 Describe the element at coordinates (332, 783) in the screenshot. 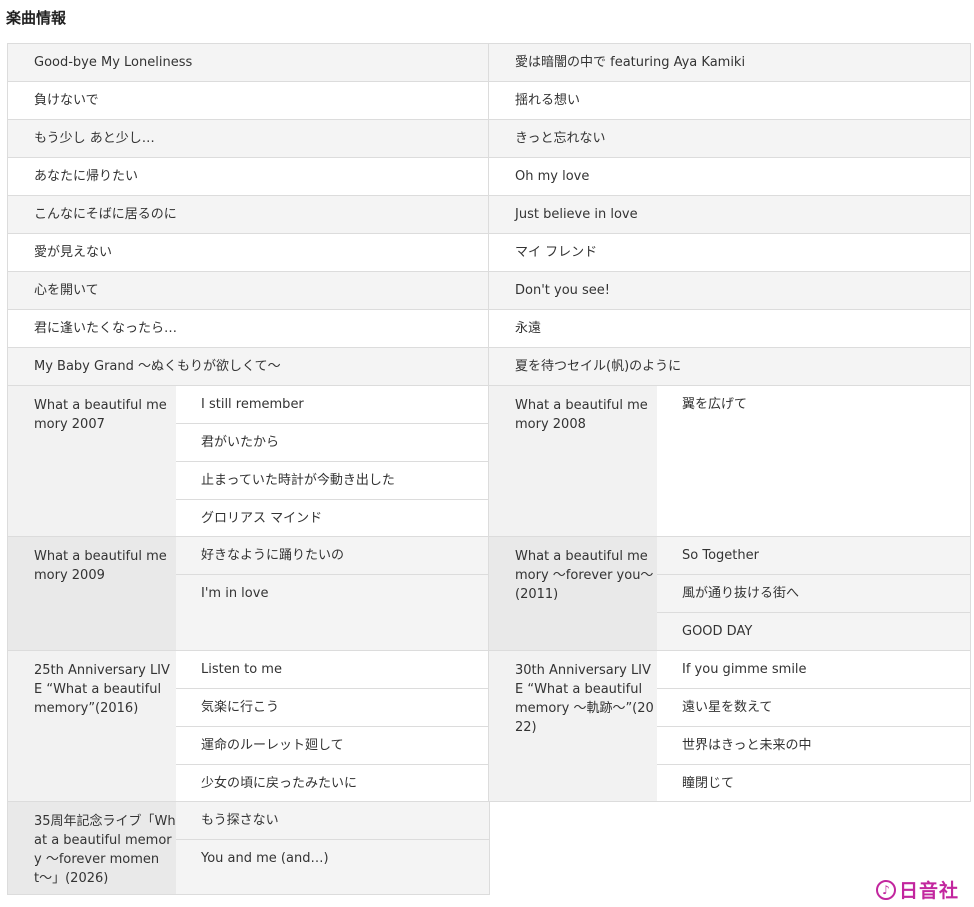

I see `song-item: 少女の頃に戻ったみたいに` at that location.